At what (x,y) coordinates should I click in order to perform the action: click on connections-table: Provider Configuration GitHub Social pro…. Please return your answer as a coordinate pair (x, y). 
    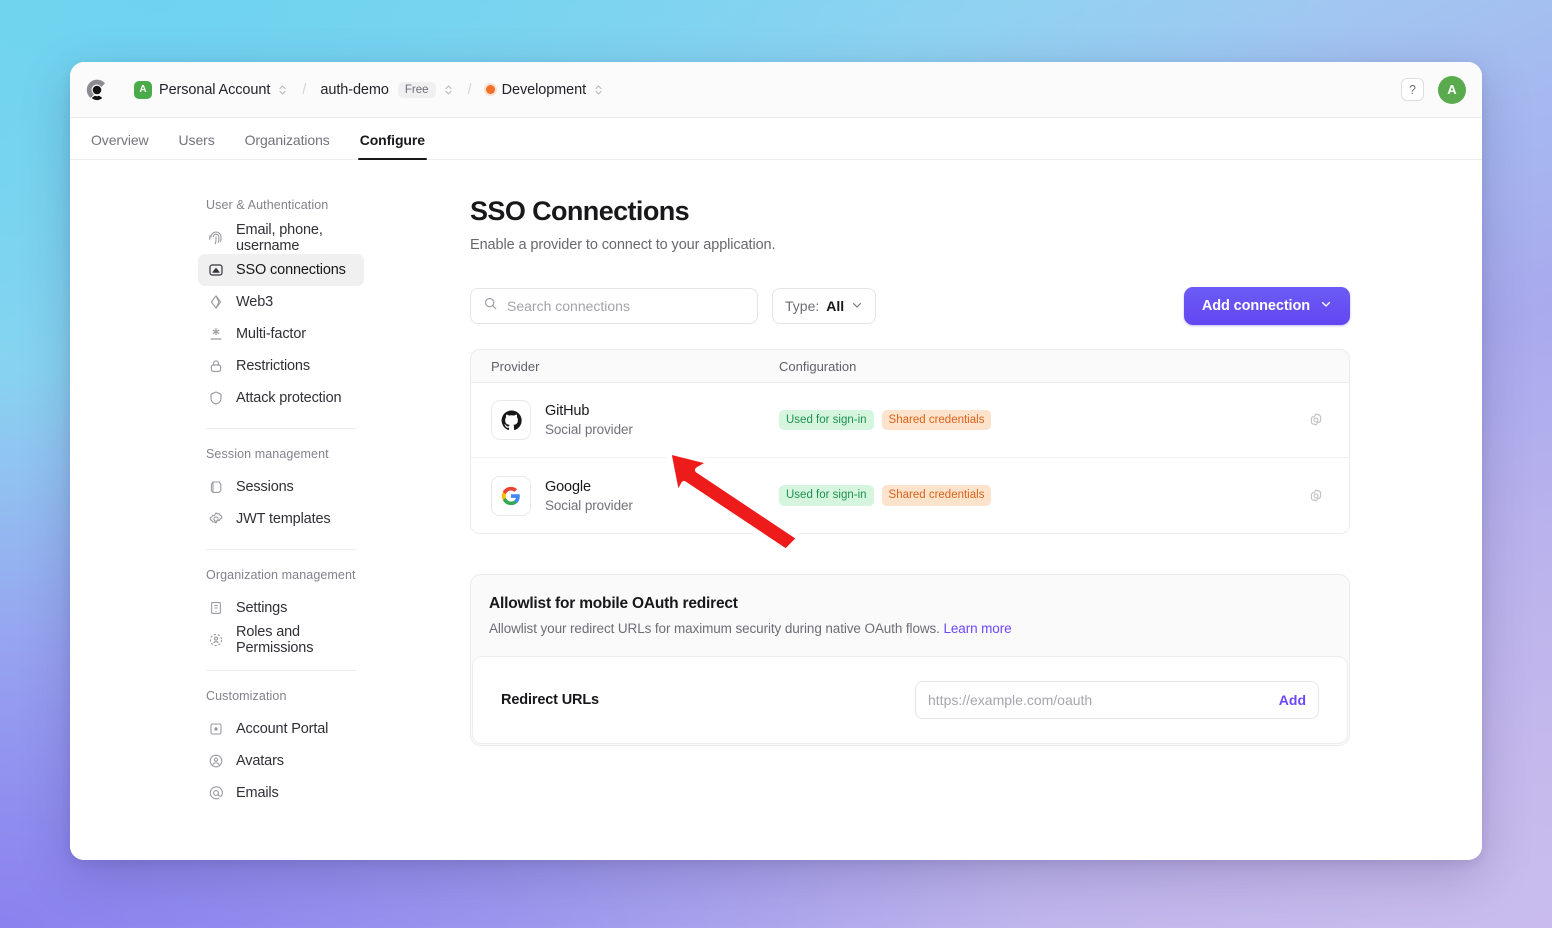
    Looking at the image, I should click on (910, 441).